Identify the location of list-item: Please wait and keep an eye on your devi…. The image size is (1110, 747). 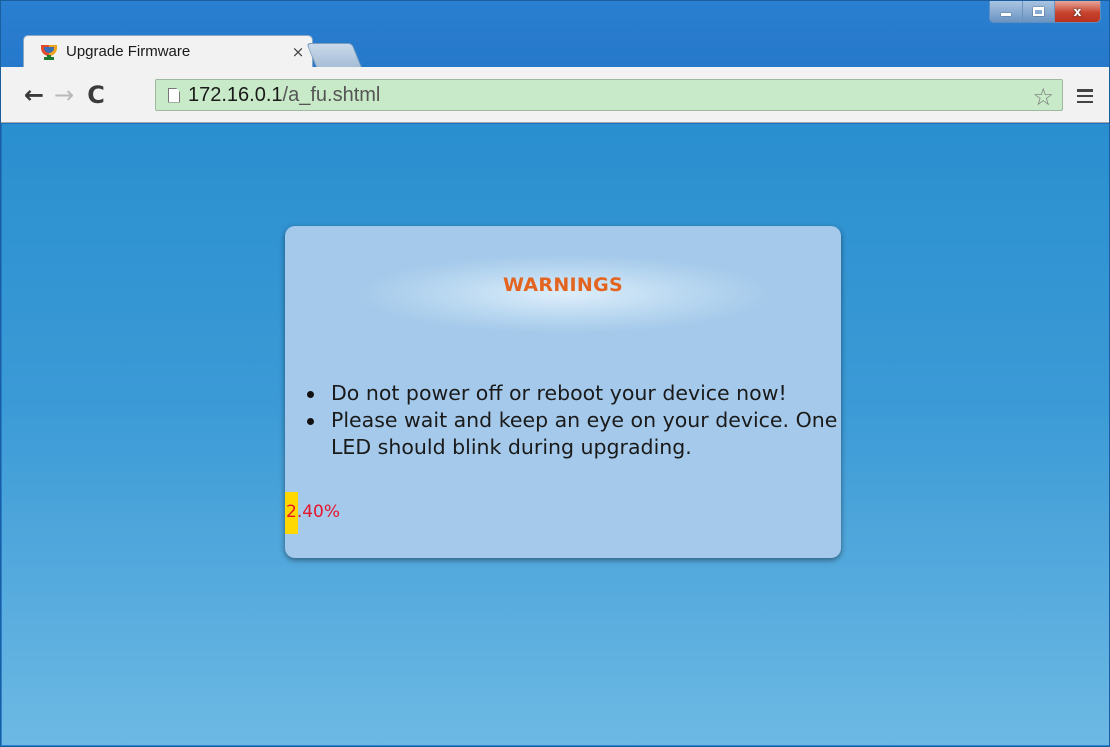
(575, 434).